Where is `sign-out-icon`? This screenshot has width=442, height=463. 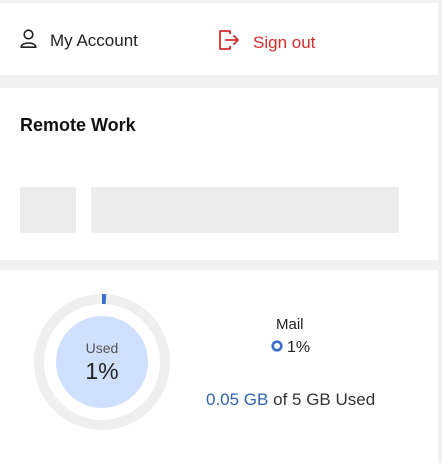
sign-out-icon is located at coordinates (229, 42).